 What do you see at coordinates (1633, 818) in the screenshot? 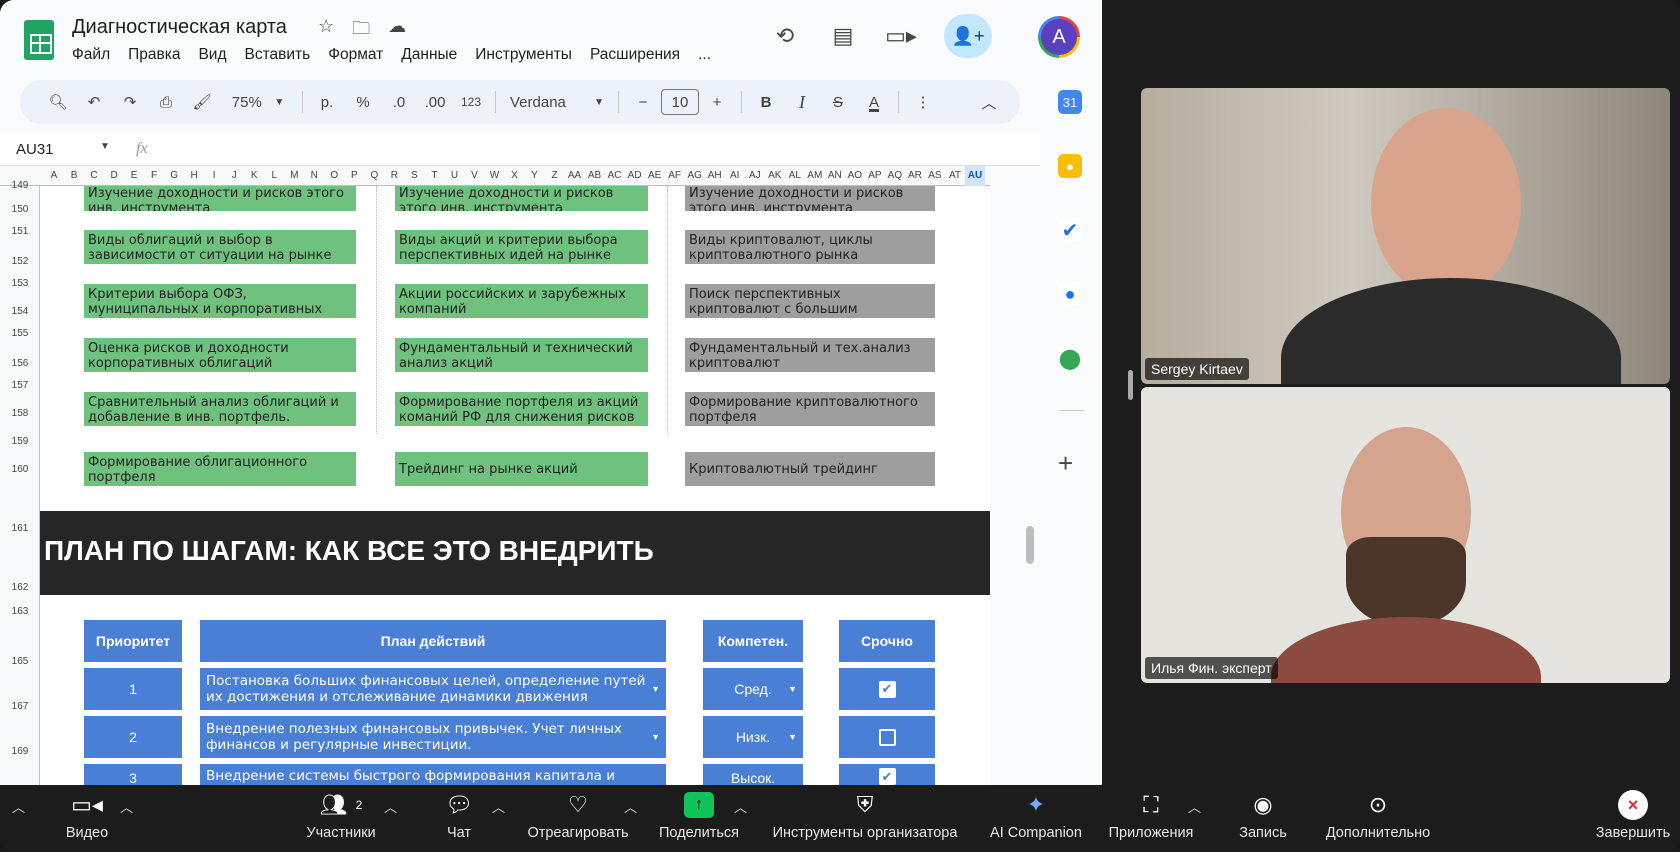
I see `end-meeting-button: × Завершить` at bounding box center [1633, 818].